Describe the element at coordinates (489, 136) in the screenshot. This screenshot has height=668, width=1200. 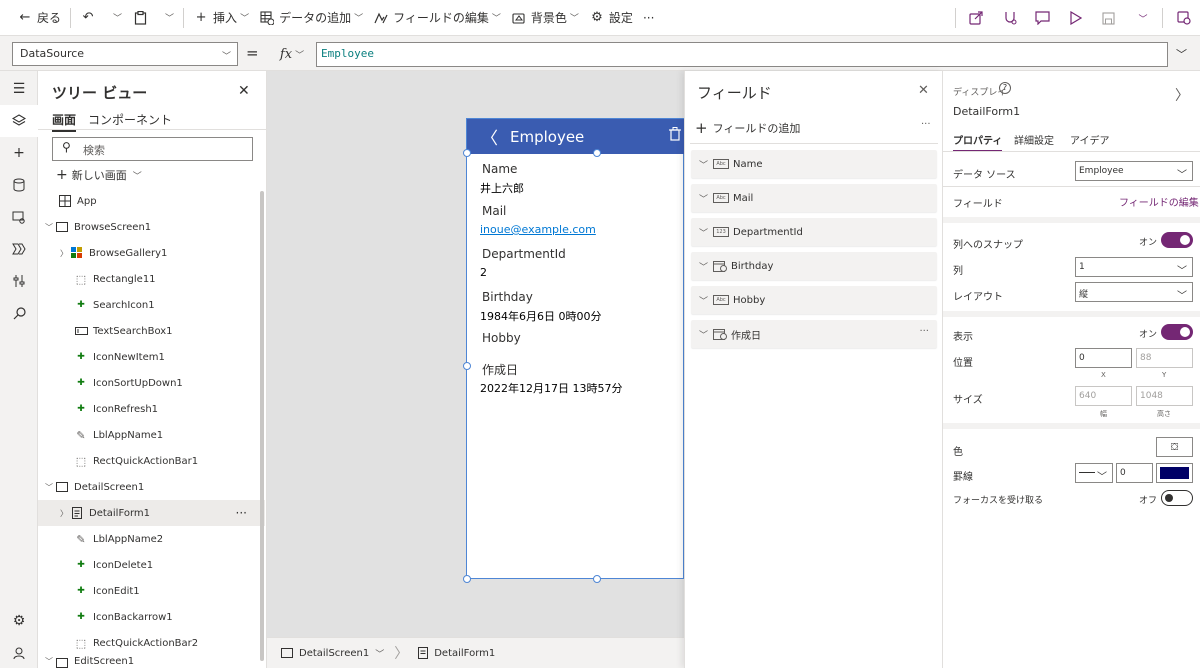
I see `chevron-left-icon: 〈` at that location.